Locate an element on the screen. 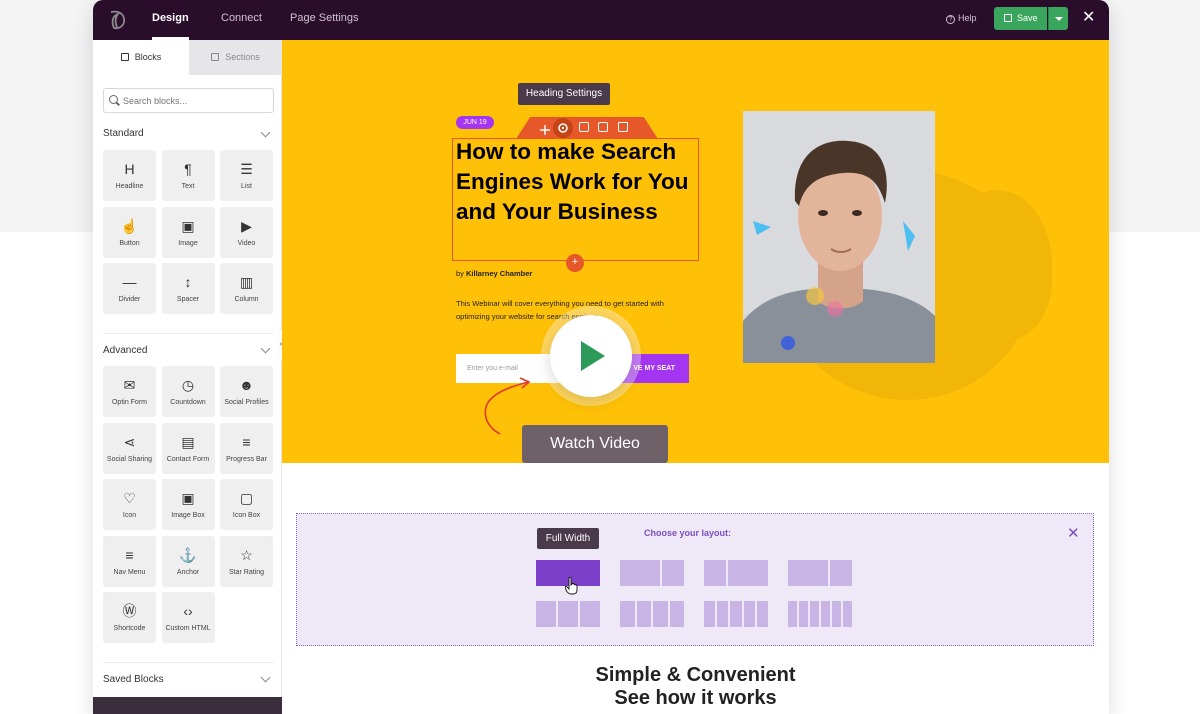  save-icon is located at coordinates (584, 127).